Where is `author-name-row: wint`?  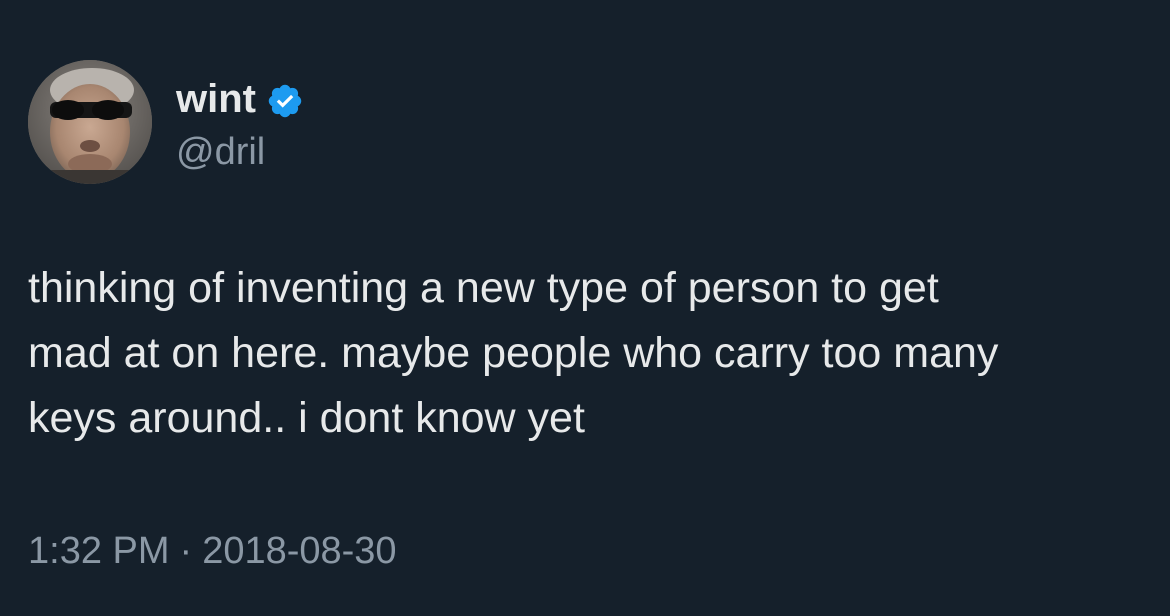
author-name-row: wint is located at coordinates (240, 99).